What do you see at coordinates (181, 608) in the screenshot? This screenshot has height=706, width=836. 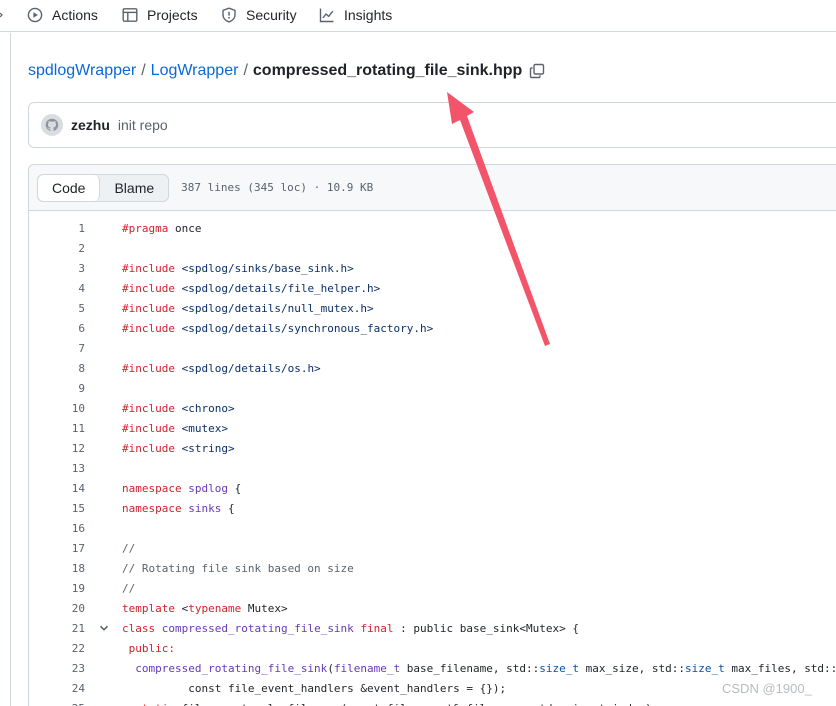 I see `code-token: <` at bounding box center [181, 608].